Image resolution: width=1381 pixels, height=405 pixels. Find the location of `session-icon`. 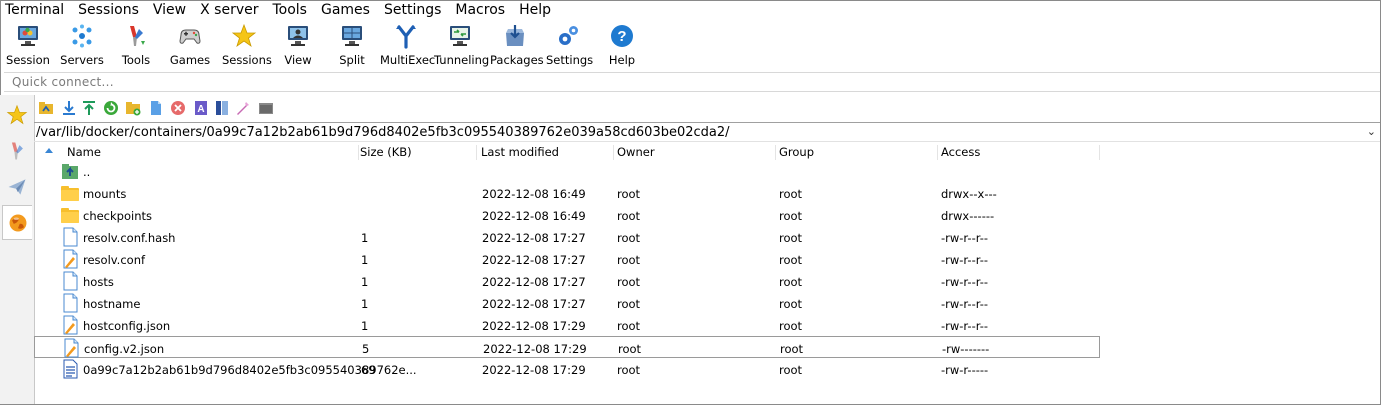

session-icon is located at coordinates (28, 36).